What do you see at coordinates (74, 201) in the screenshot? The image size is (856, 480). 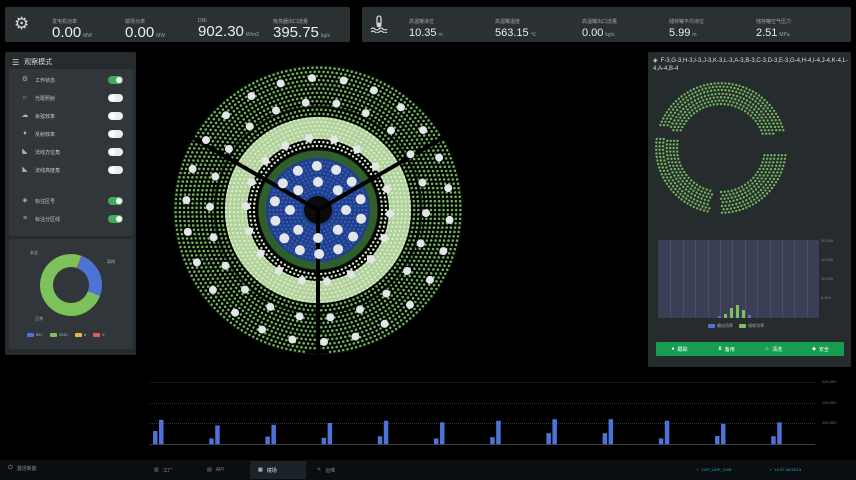 I see `region-item-label: ◈ 标注区号` at bounding box center [74, 201].